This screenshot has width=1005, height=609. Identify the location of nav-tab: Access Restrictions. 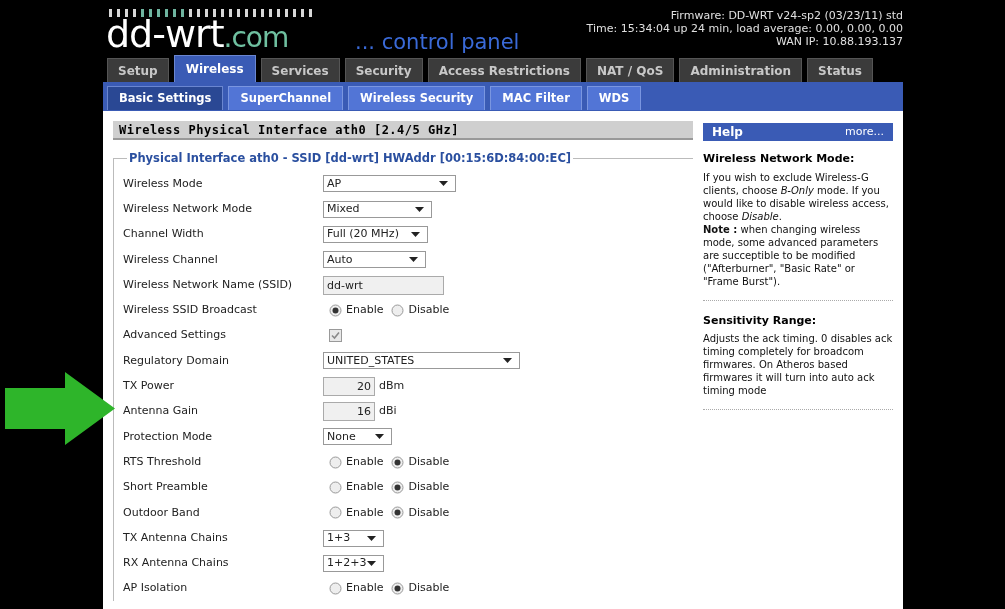
(504, 70).